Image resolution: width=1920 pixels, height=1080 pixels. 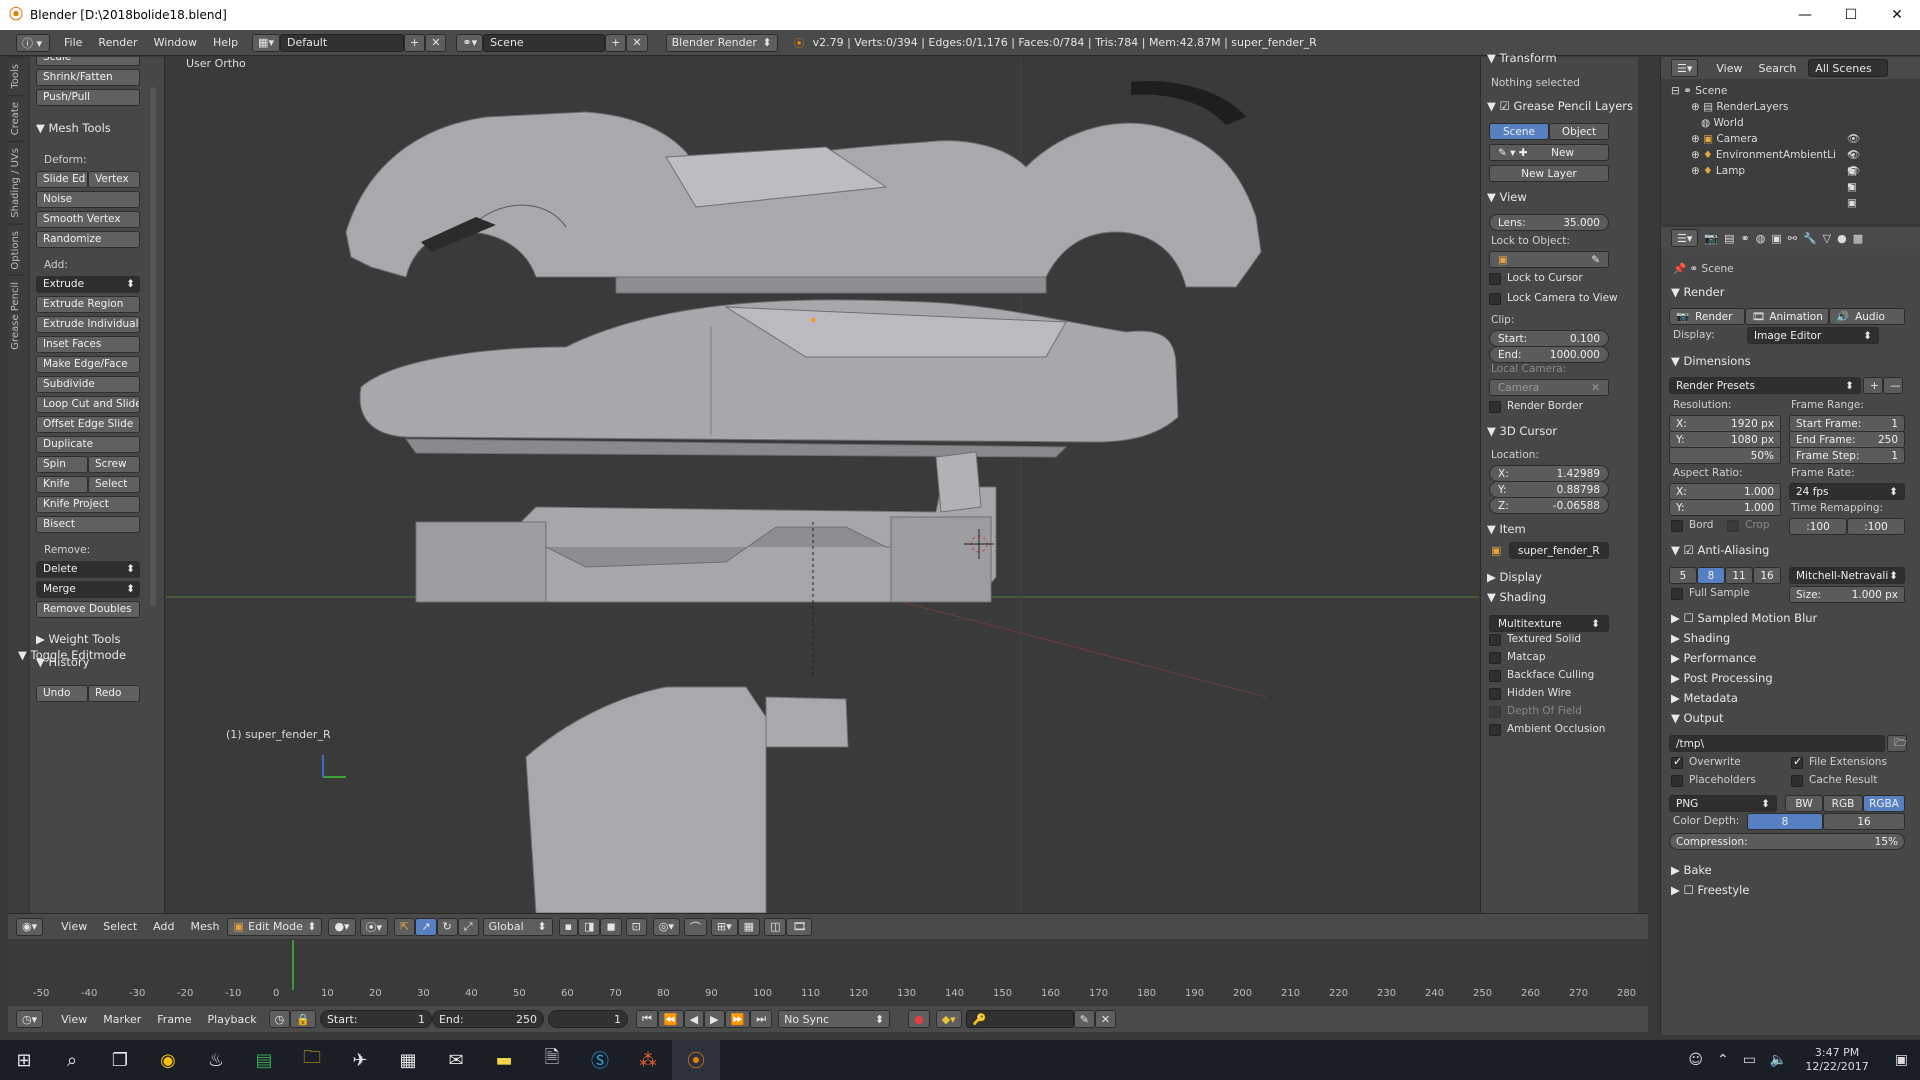 What do you see at coordinates (1549, 222) in the screenshot?
I see `lens-field: Lens: 35.000` at bounding box center [1549, 222].